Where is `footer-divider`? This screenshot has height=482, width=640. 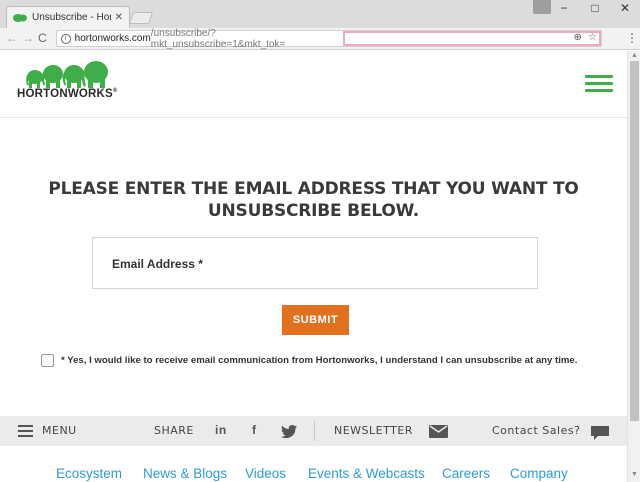
footer-divider is located at coordinates (314, 431).